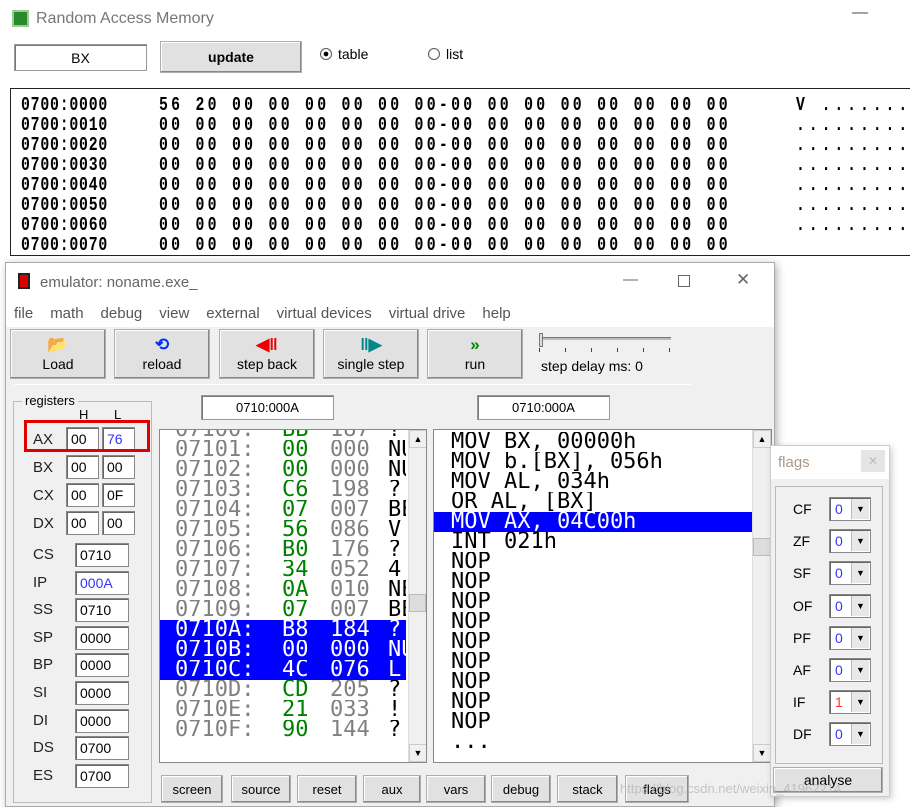 The width and height of the screenshot is (910, 807). I want to click on si-field: 0000, so click(102, 693).